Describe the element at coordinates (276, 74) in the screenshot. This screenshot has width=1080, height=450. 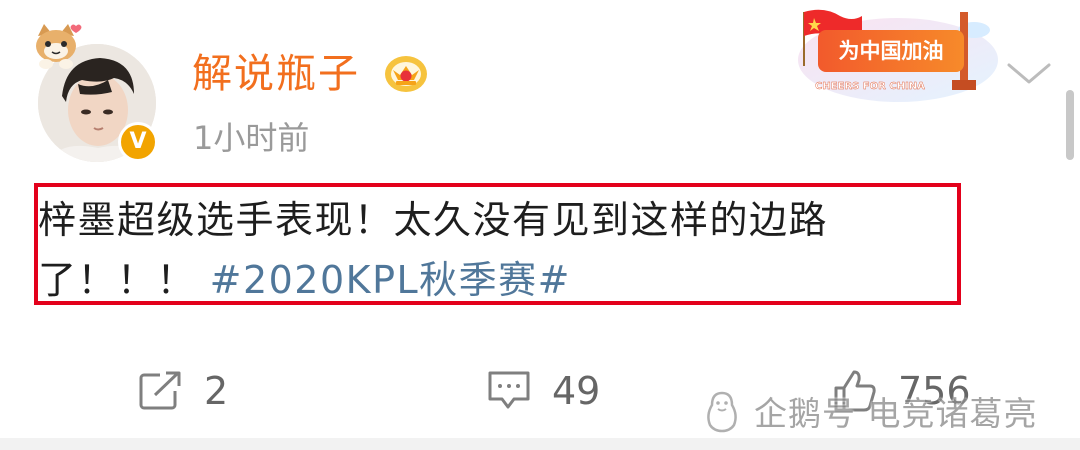
I see `username: 解说瓶子` at that location.